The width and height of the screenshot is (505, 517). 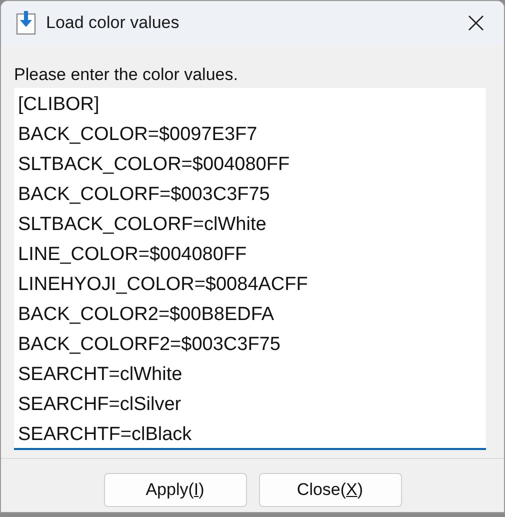 I want to click on download-icon, so click(x=26, y=23).